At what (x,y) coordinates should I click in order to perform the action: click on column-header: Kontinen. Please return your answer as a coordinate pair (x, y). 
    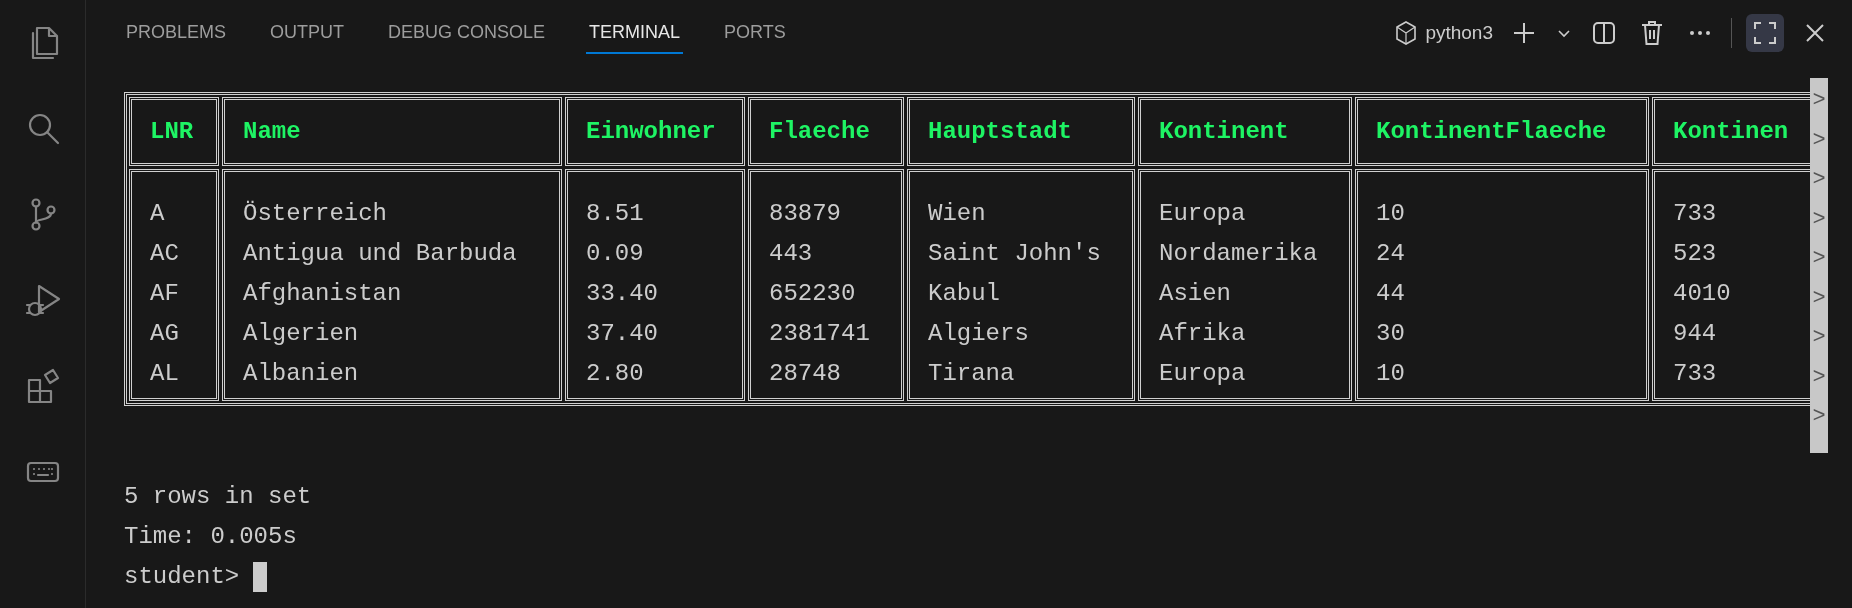
    Looking at the image, I should click on (1731, 131).